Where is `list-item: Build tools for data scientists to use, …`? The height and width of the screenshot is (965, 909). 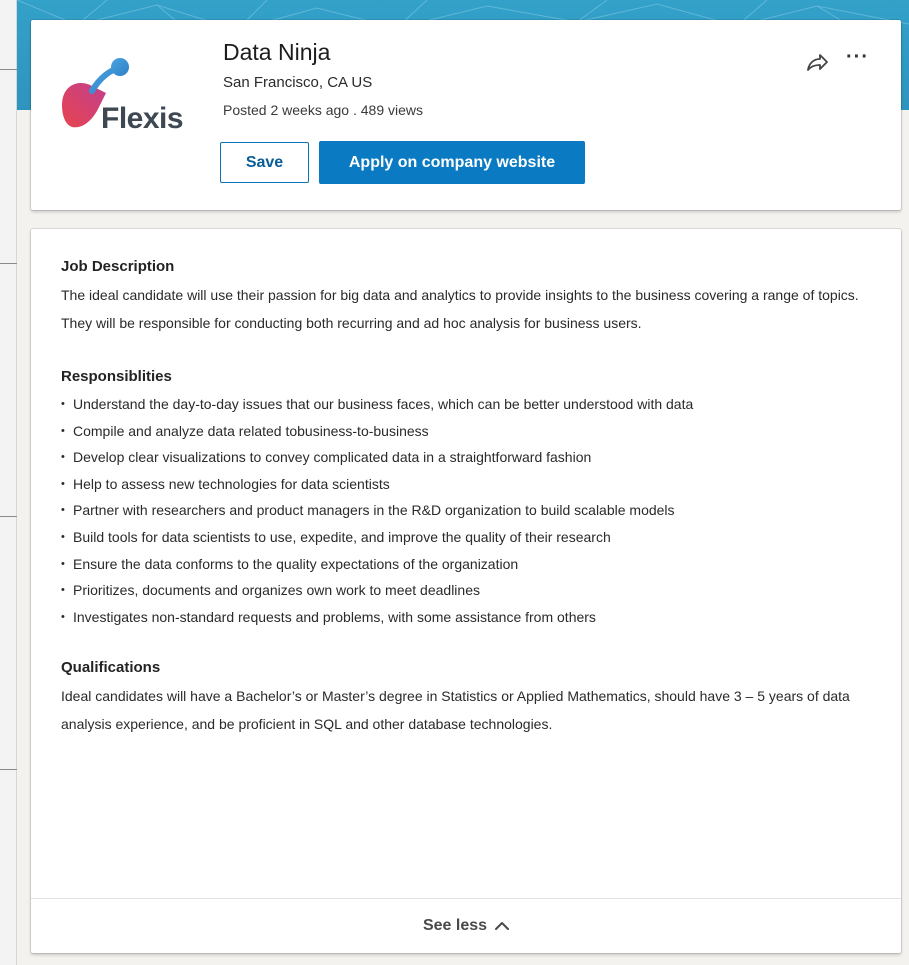 list-item: Build tools for data scientists to use, … is located at coordinates (461, 537).